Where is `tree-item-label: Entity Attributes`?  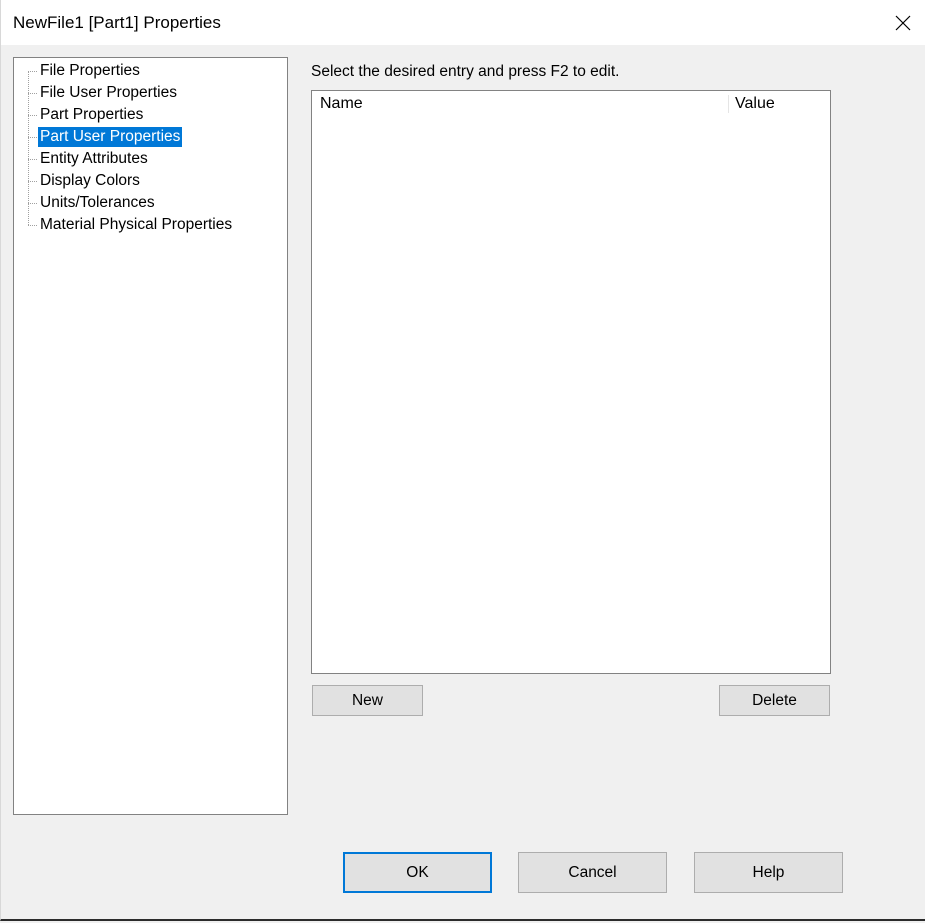 tree-item-label: Entity Attributes is located at coordinates (94, 159).